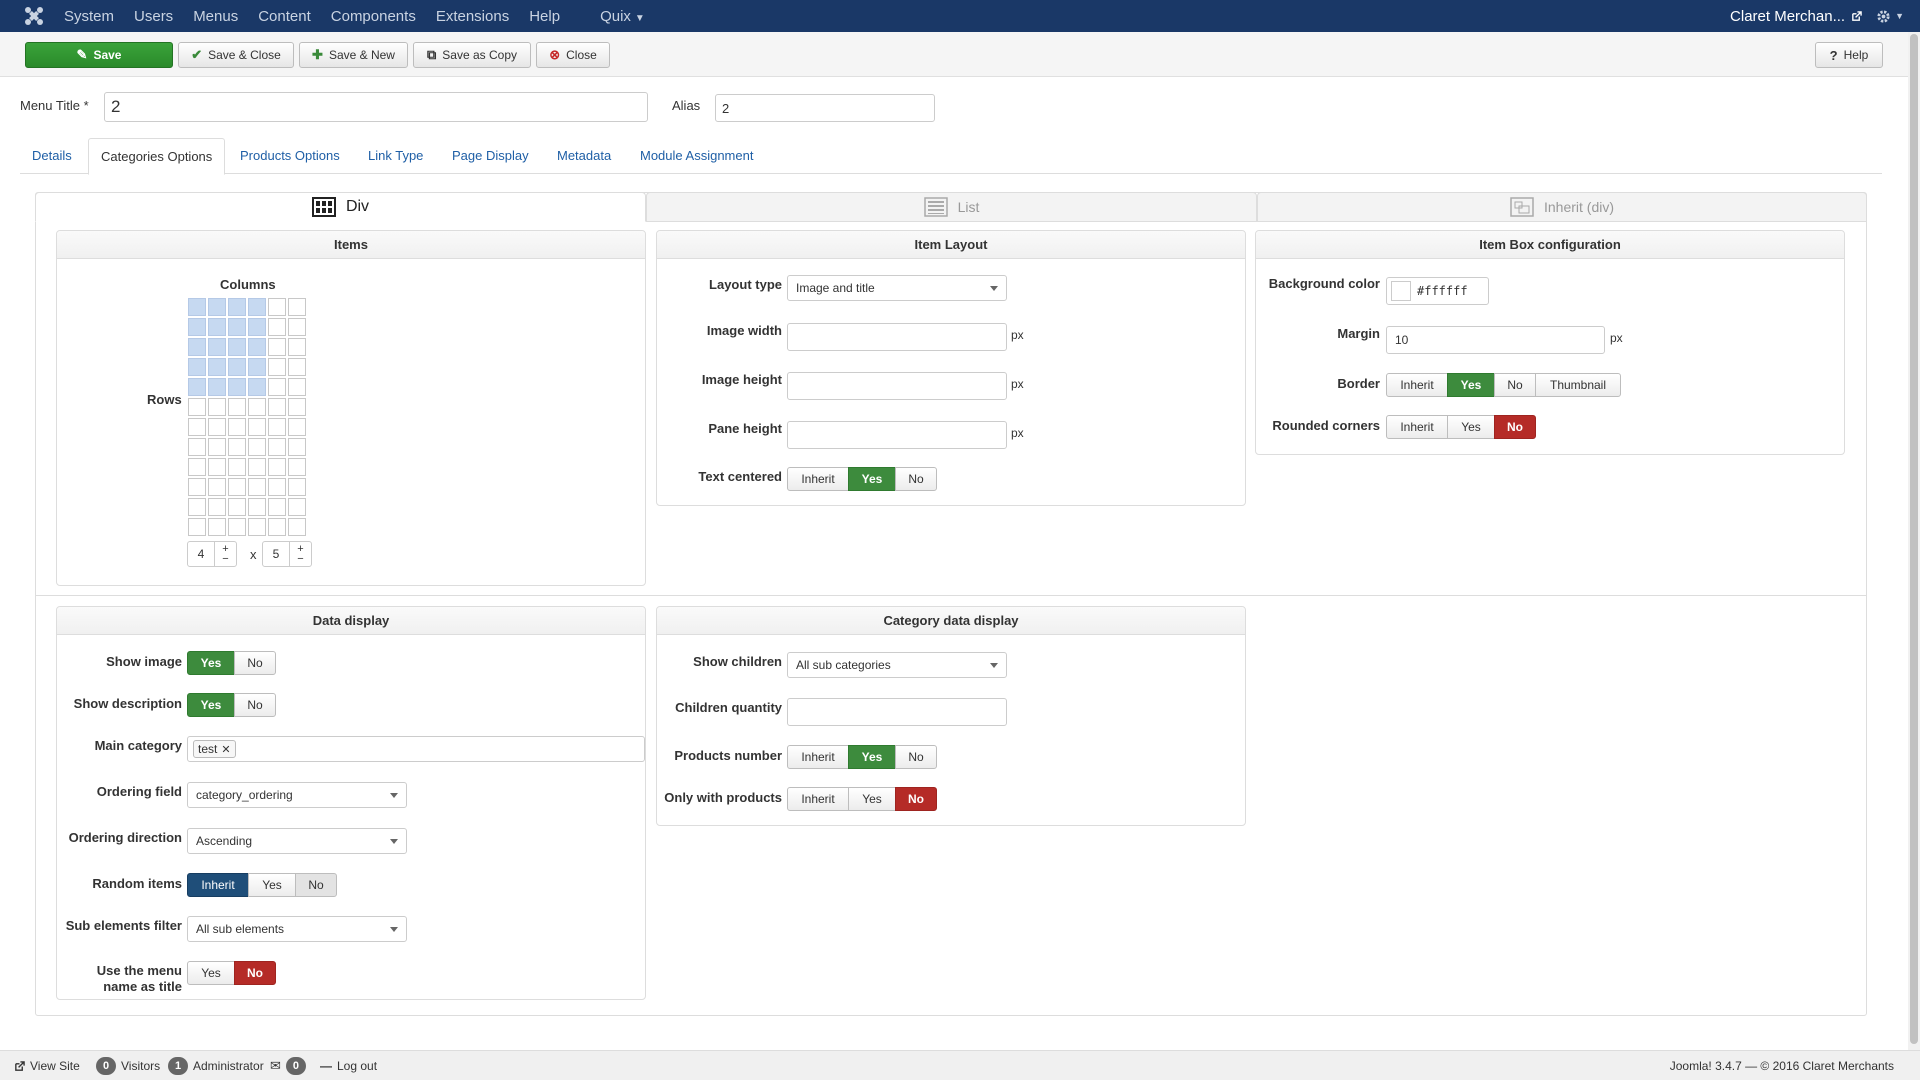 This screenshot has width=1920, height=1081. Describe the element at coordinates (212, 554) in the screenshot. I see `columns-stepper: 4 + −` at that location.